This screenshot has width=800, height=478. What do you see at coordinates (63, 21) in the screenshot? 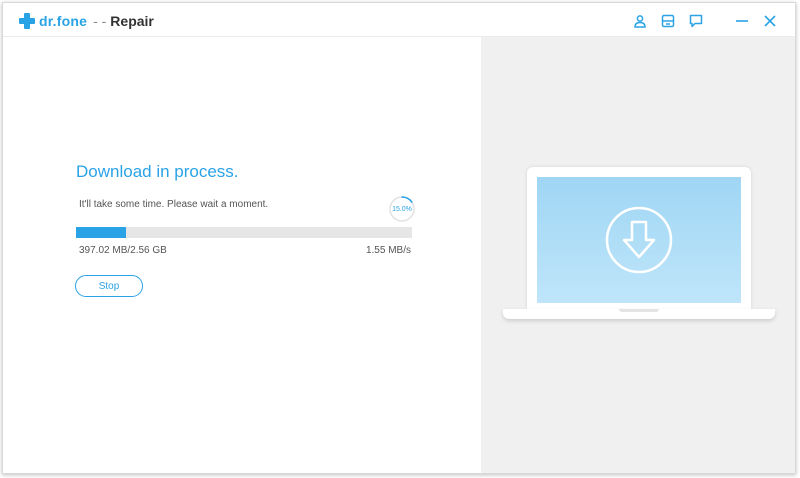
I see `brand-name: dr.fone` at bounding box center [63, 21].